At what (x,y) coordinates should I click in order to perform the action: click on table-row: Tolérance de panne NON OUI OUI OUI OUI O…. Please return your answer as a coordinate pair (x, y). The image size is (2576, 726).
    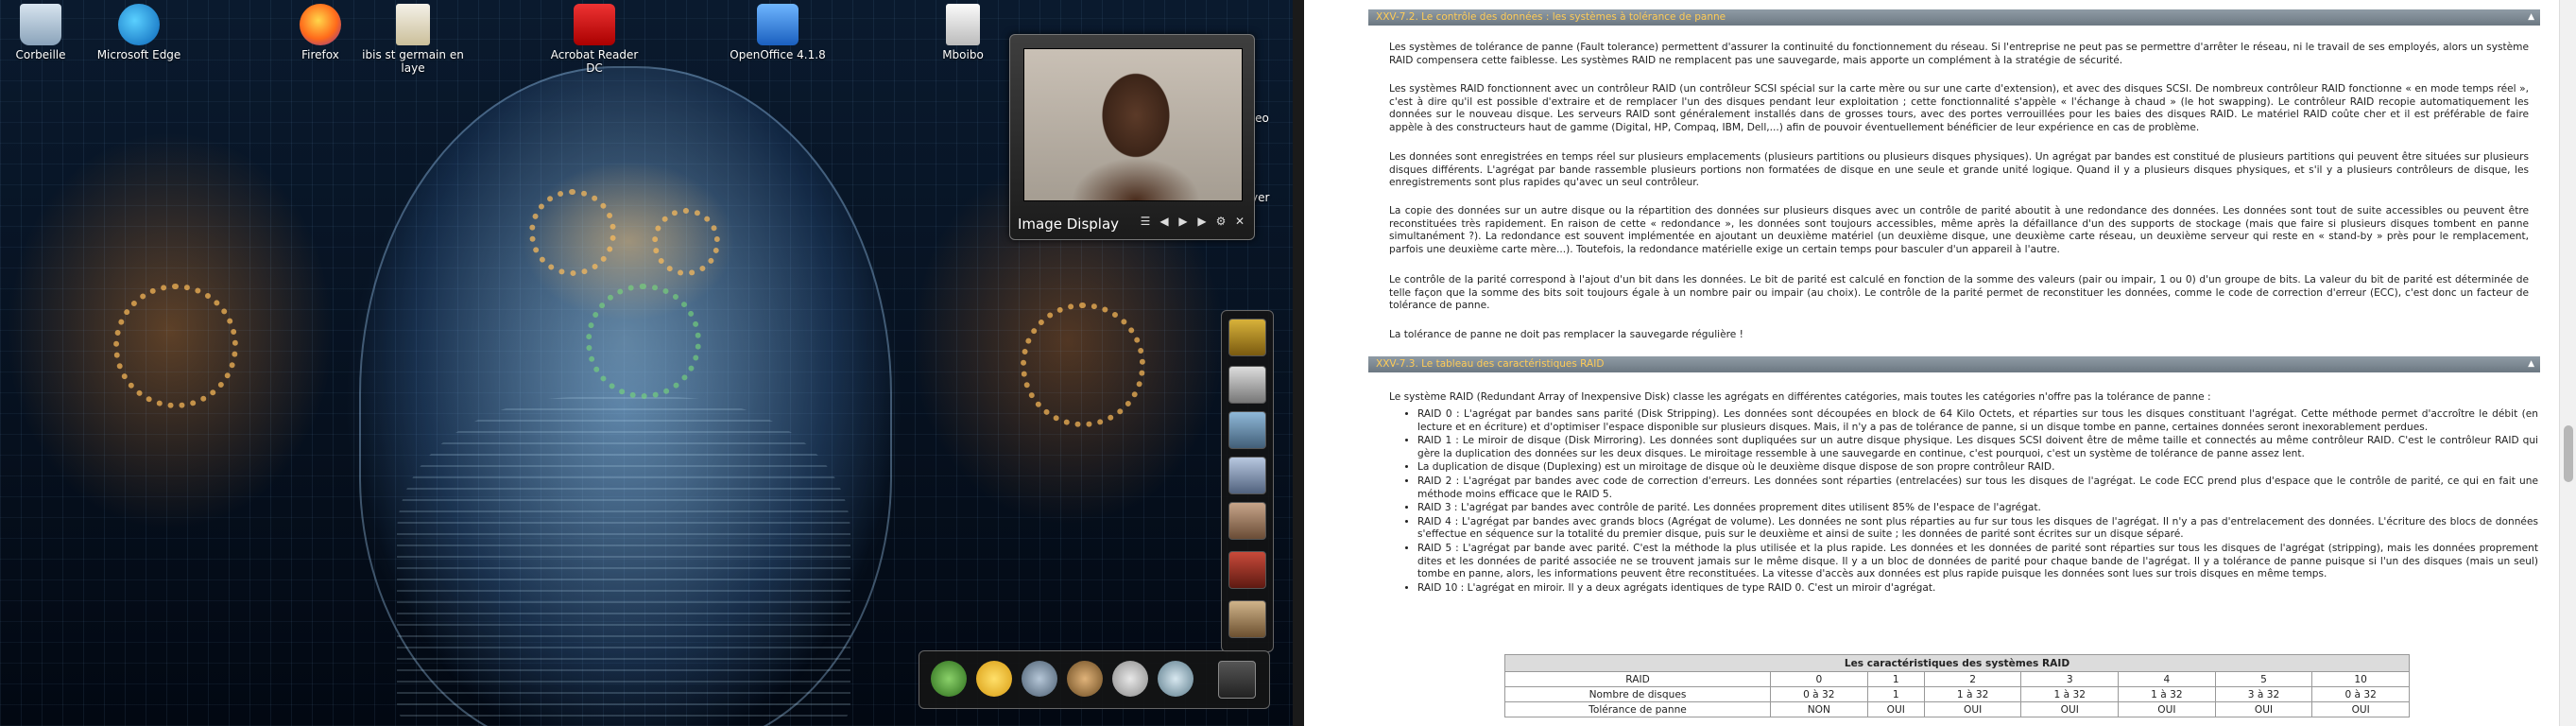
    Looking at the image, I should click on (1957, 709).